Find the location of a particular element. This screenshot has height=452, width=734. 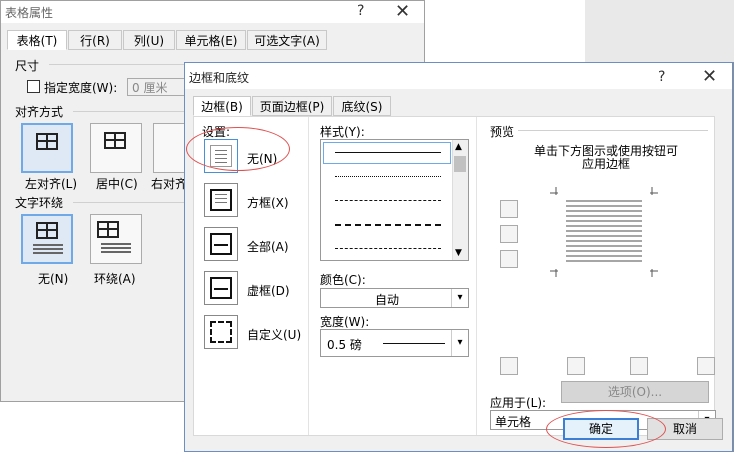

tab-cell: 单元格(E) is located at coordinates (211, 40).